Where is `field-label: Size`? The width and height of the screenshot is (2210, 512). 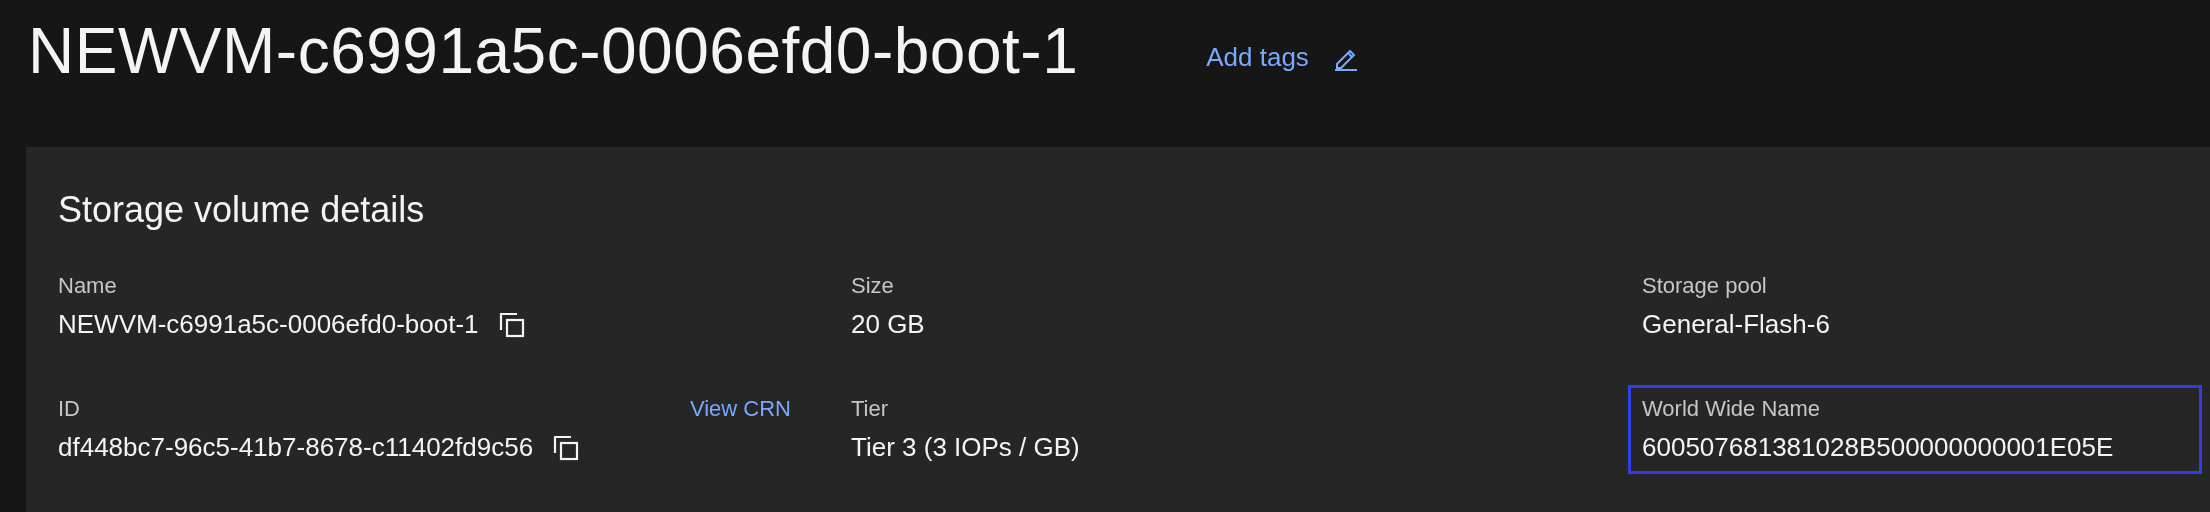
field-label: Size is located at coordinates (872, 286).